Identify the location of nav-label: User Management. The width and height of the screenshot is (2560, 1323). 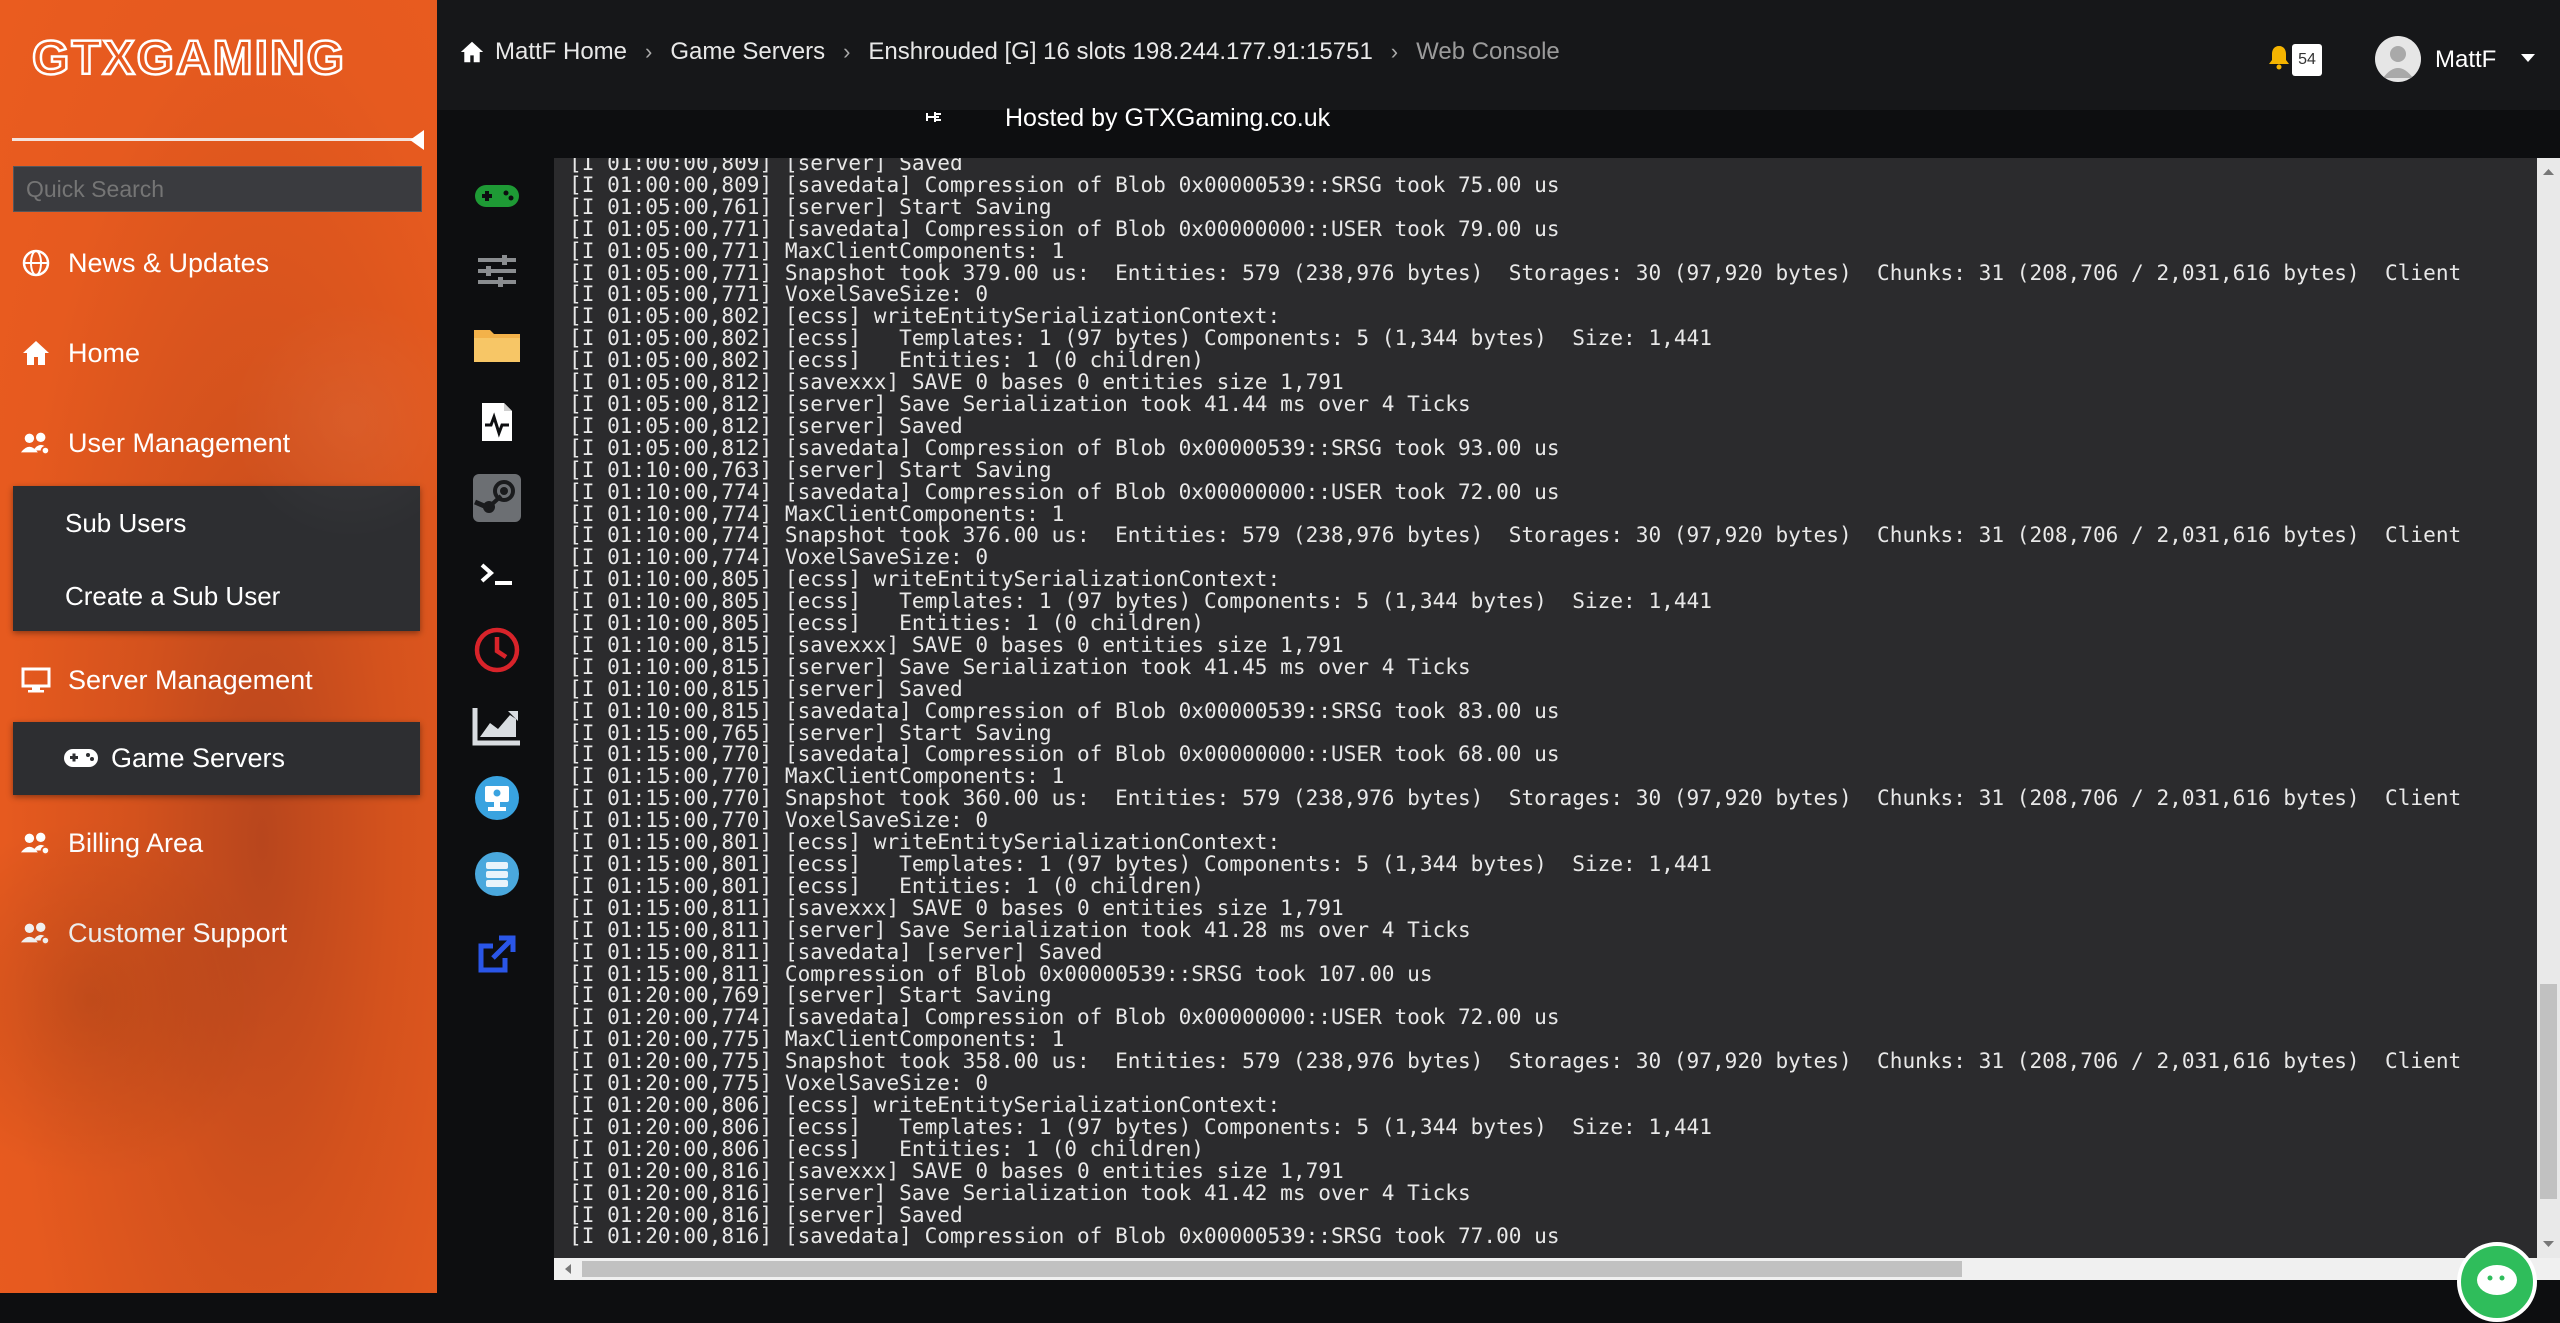
(179, 442).